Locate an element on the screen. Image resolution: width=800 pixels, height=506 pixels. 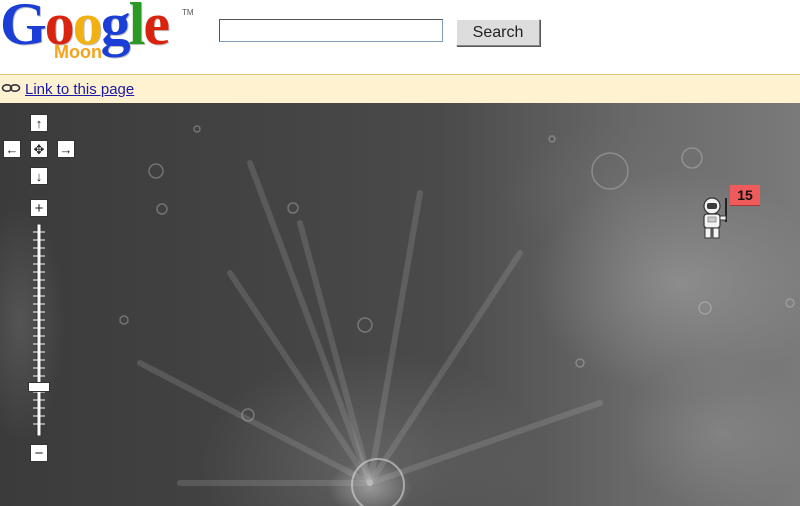
pan-center-button: ✥ is located at coordinates (39, 149).